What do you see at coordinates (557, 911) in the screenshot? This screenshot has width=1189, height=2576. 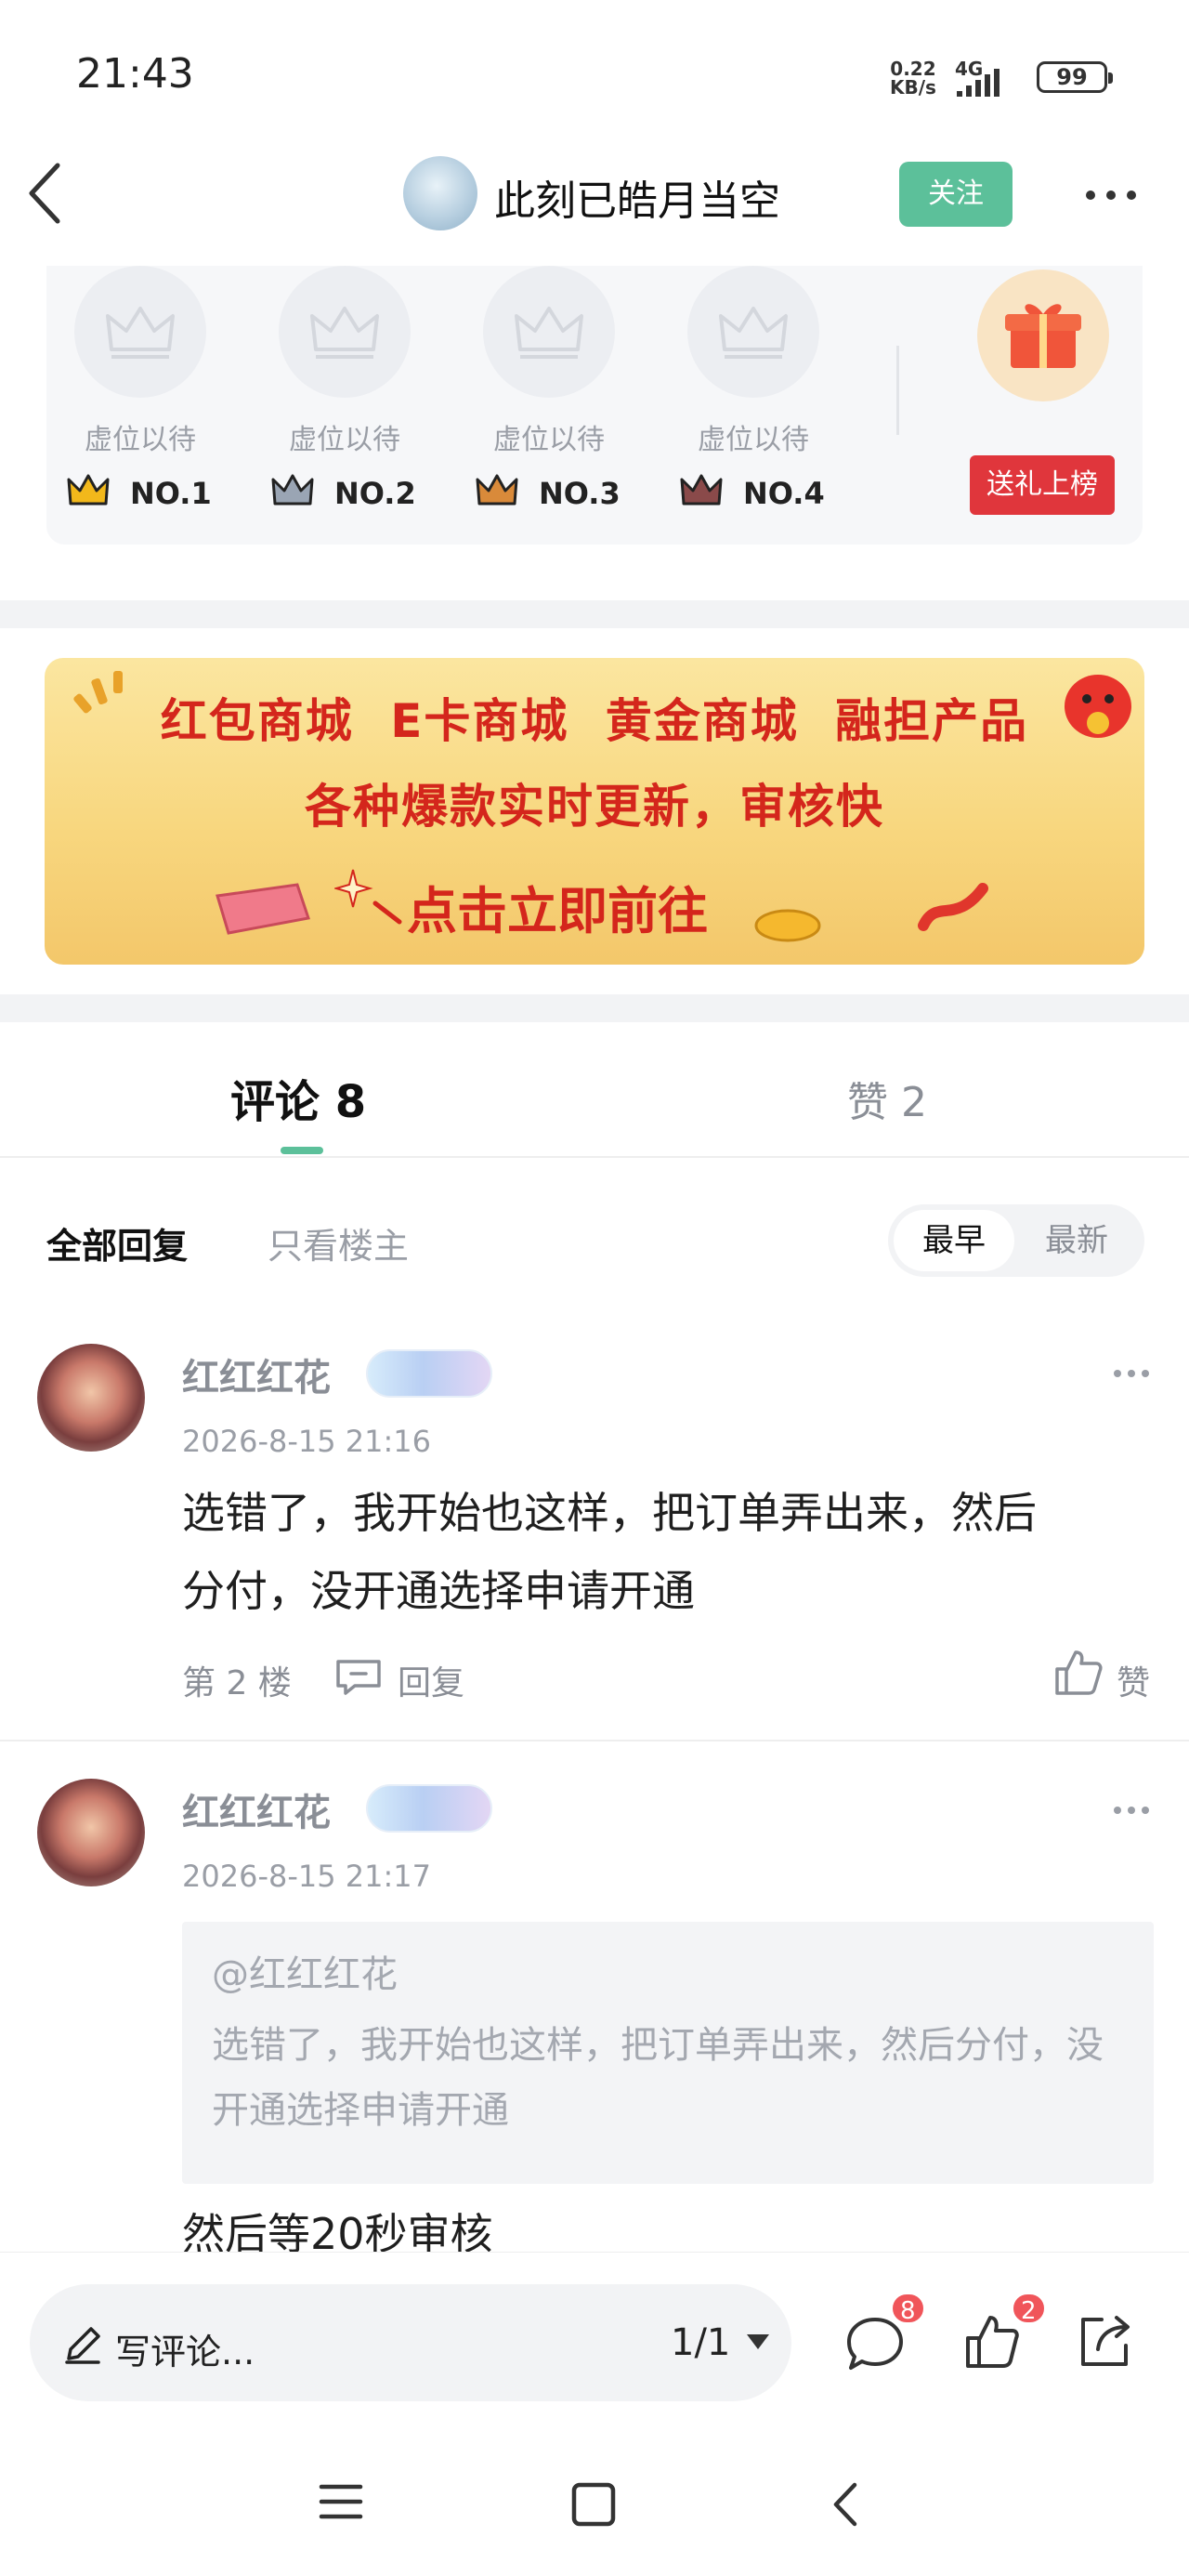 I see `banner-cta: 点击立即前往` at bounding box center [557, 911].